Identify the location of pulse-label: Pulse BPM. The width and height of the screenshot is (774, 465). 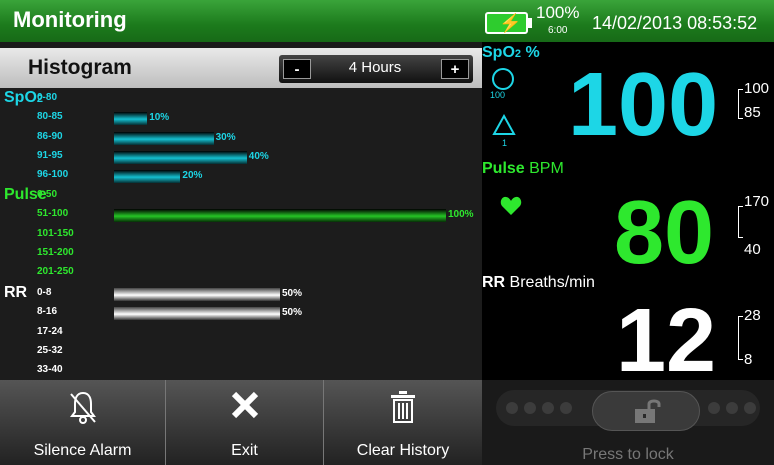
(523, 168).